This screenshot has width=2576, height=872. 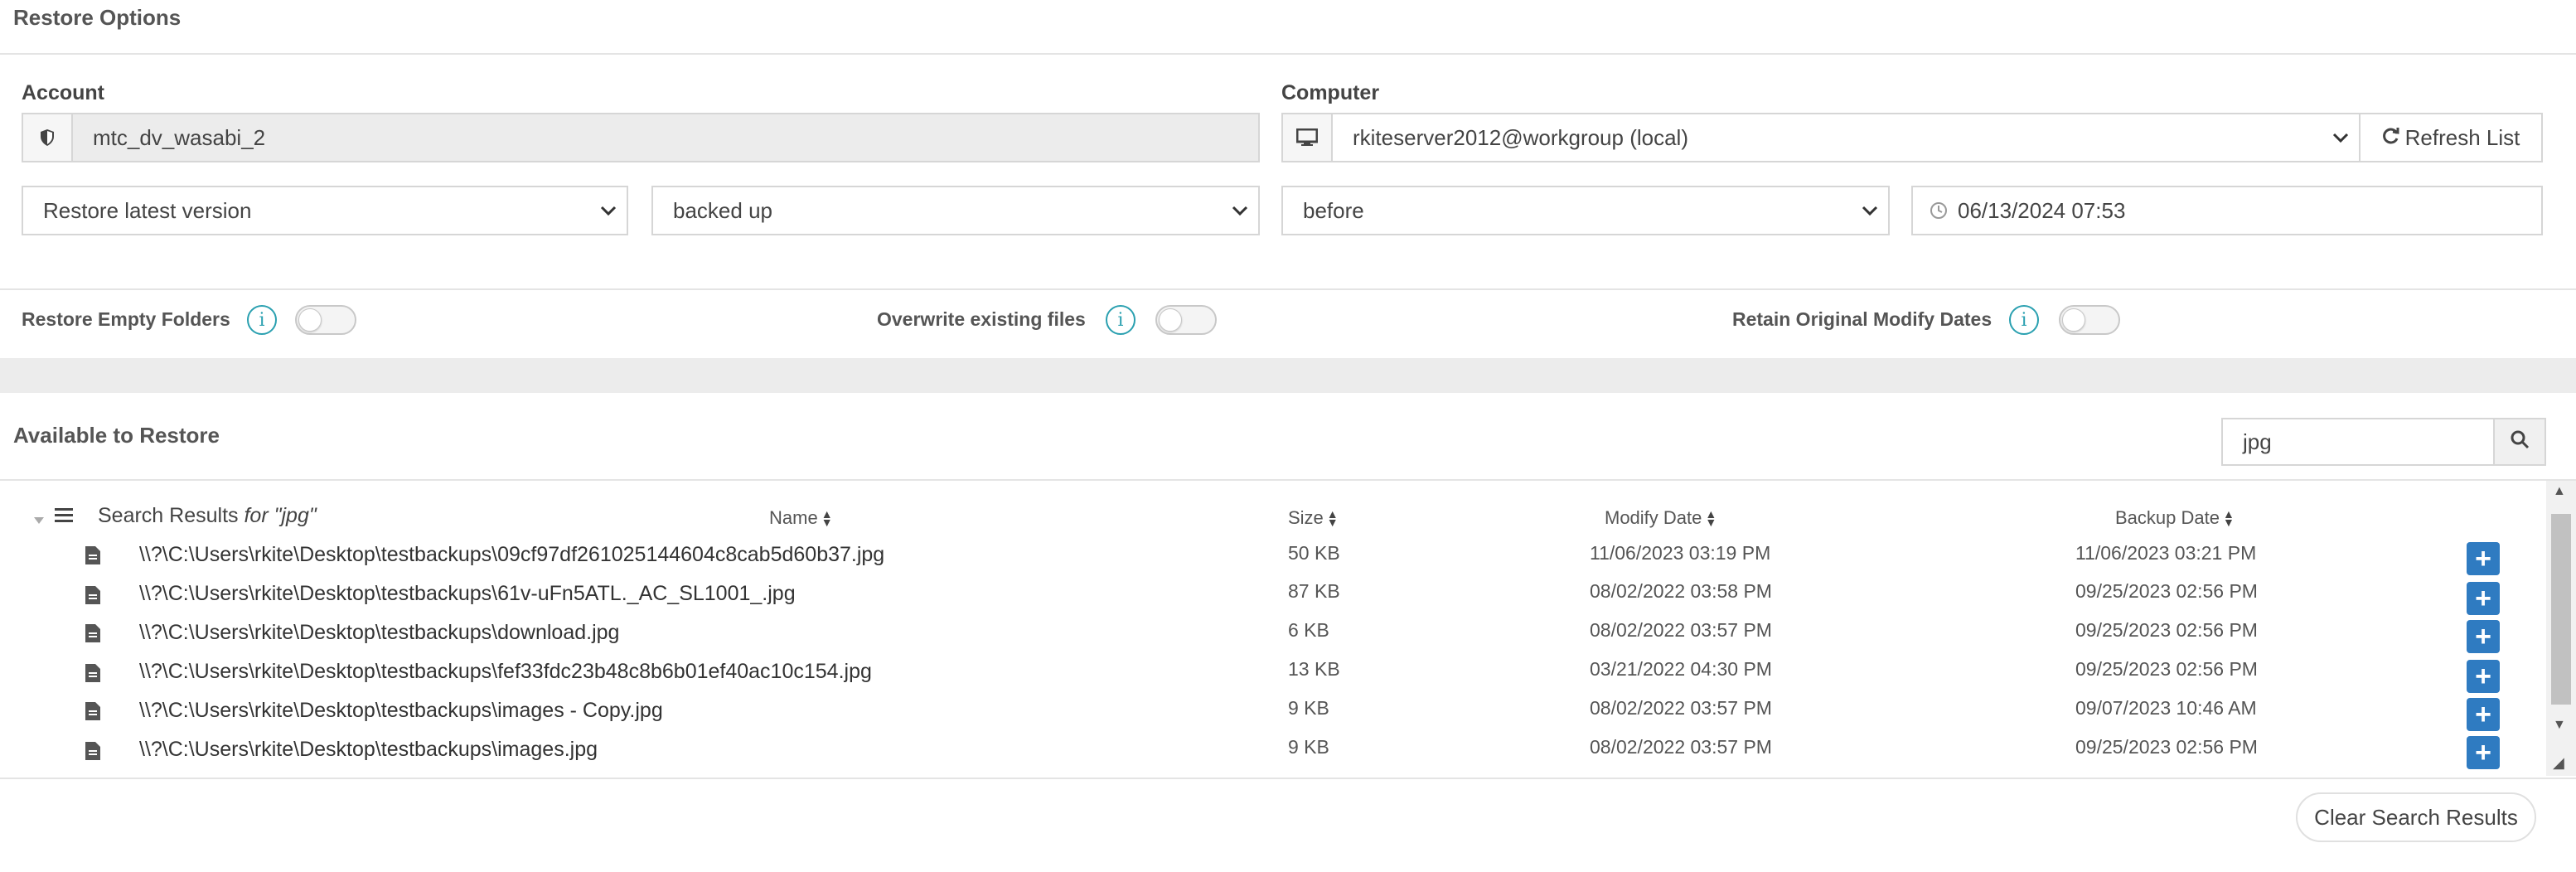 I want to click on backup-date: 09/07/2023 10:46 AM, so click(x=2166, y=708).